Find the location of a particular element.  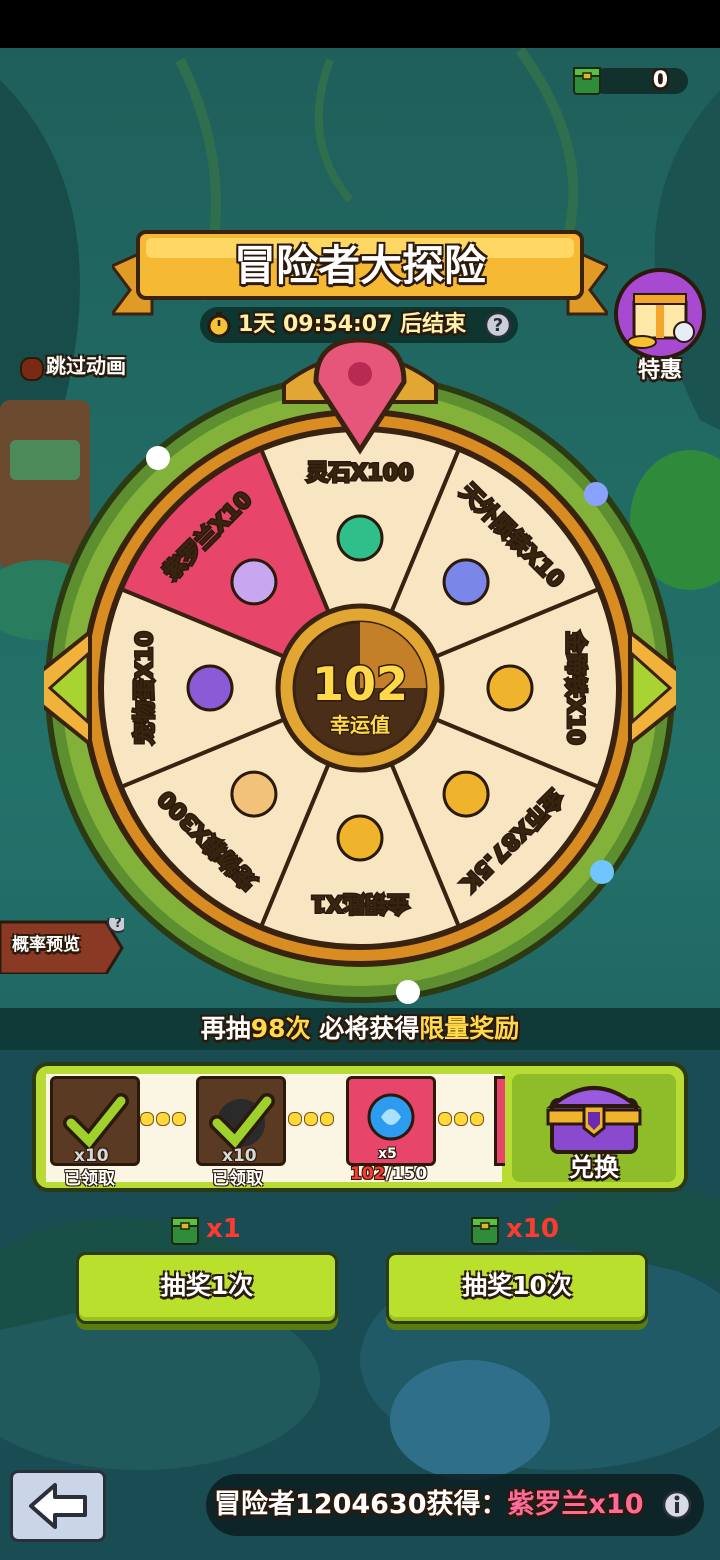

guarantee-text: 再抽98次 必将获得限量奖励 is located at coordinates (360, 1029).